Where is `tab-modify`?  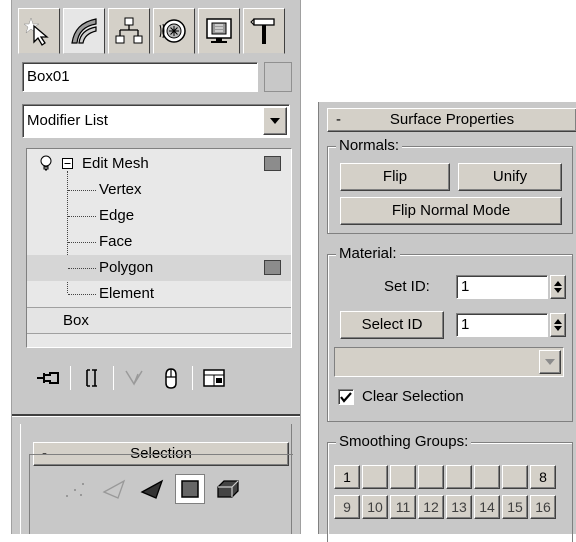 tab-modify is located at coordinates (84, 31).